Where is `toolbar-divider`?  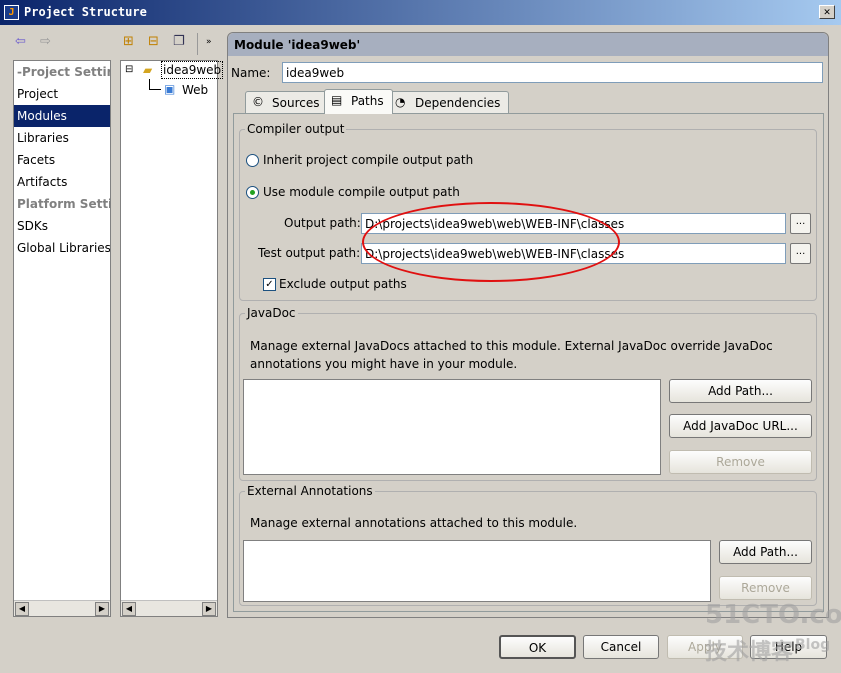
toolbar-divider is located at coordinates (197, 44).